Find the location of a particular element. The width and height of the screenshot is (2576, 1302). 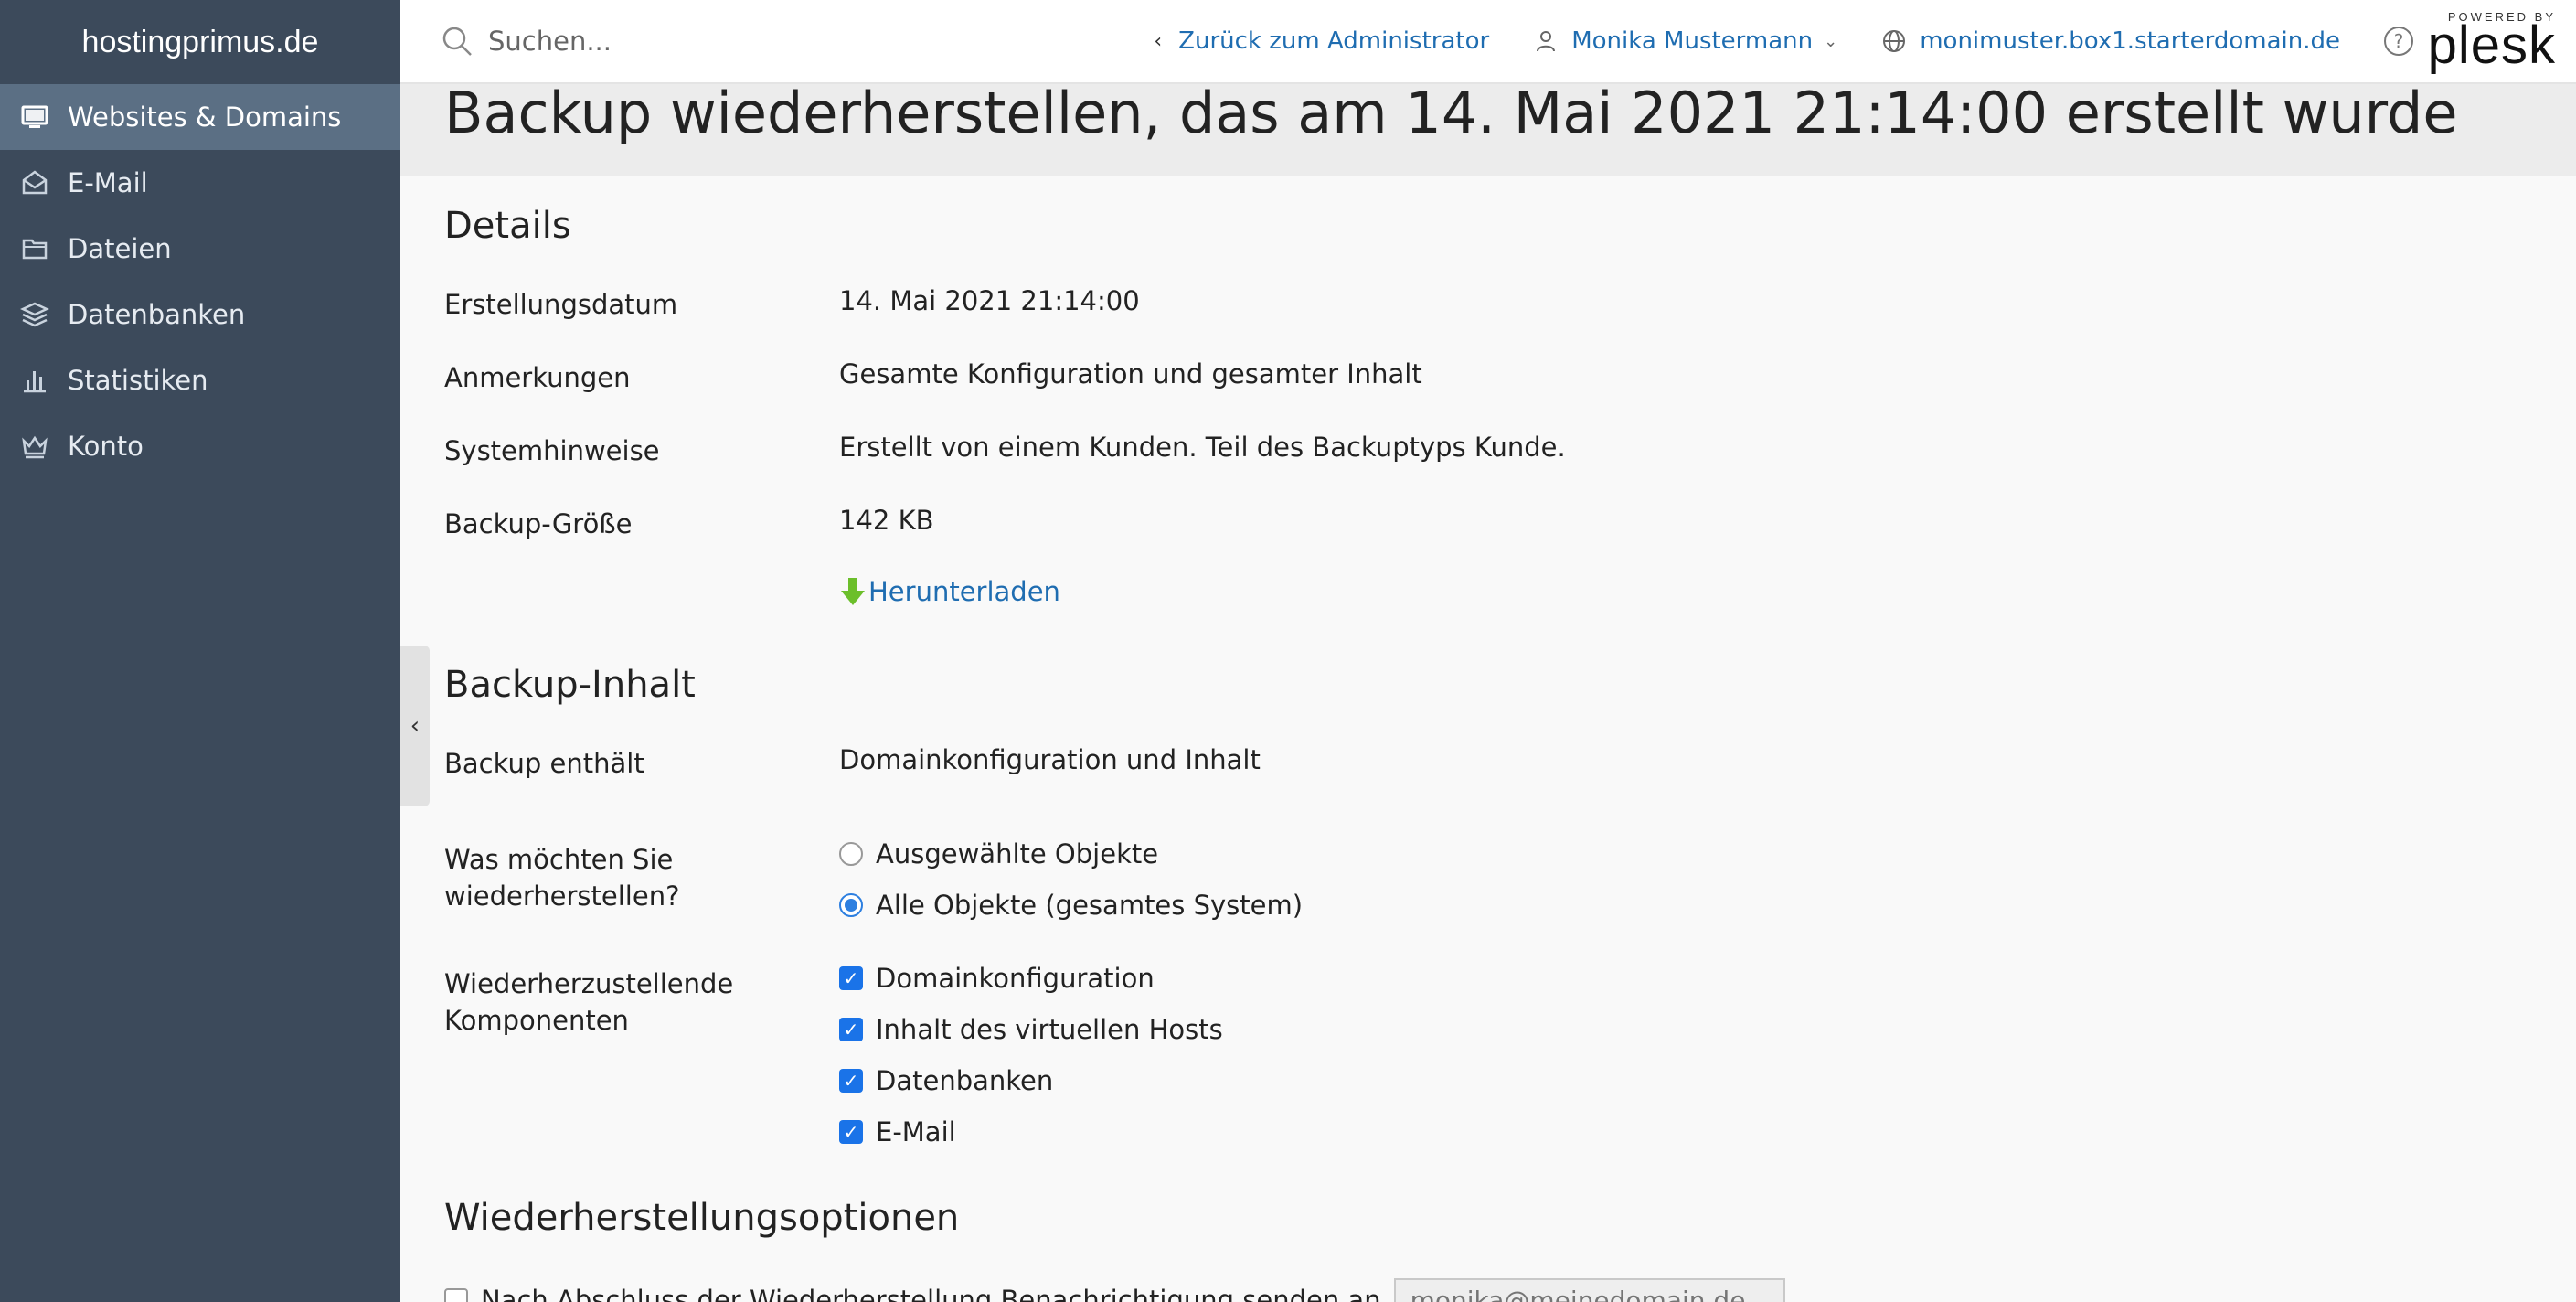

sidebar-collapse-button: ‹ is located at coordinates (415, 726).